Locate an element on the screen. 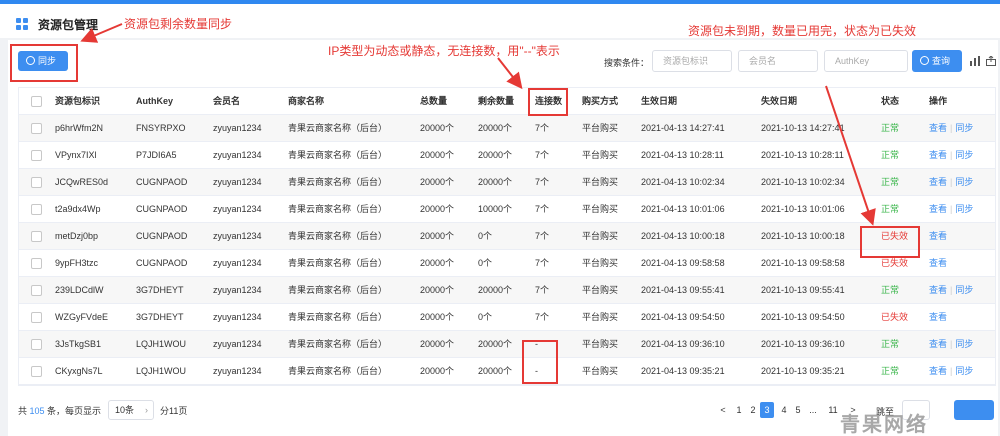 The height and width of the screenshot is (436, 1000). select-all-checkbox is located at coordinates (36, 101).